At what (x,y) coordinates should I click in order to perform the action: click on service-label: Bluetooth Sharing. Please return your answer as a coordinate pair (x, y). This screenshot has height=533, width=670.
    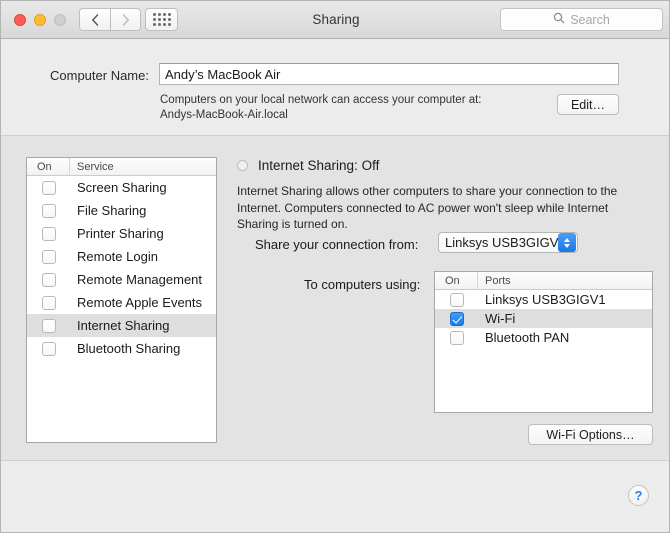
    Looking at the image, I should click on (129, 348).